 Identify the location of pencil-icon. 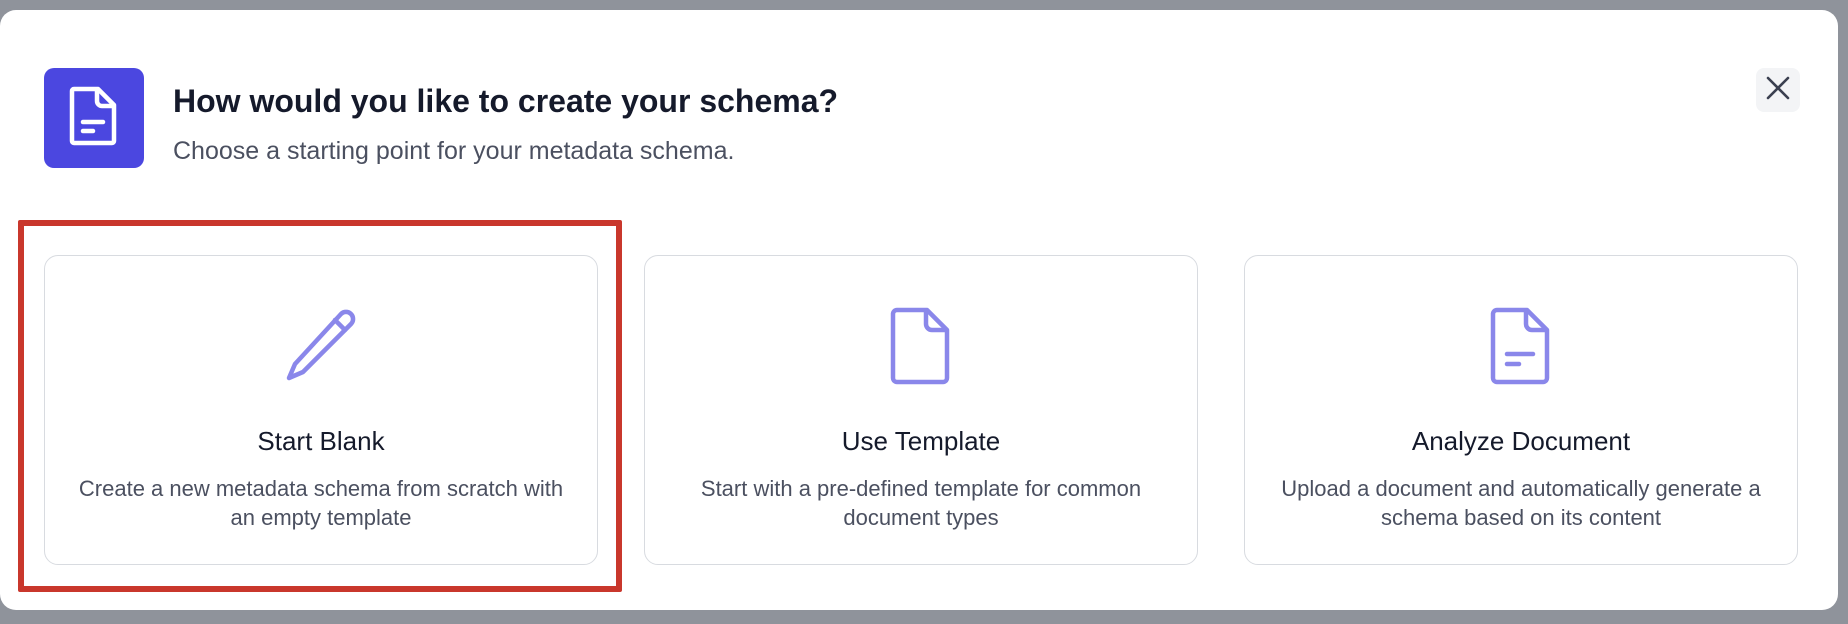
(321, 346).